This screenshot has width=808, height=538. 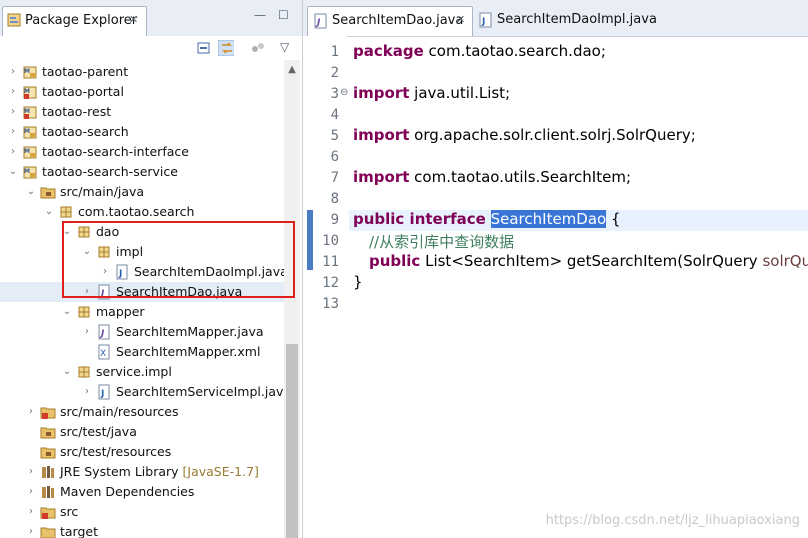 I want to click on tree-item-src-test-resources: src/test/resources, so click(x=142, y=452).